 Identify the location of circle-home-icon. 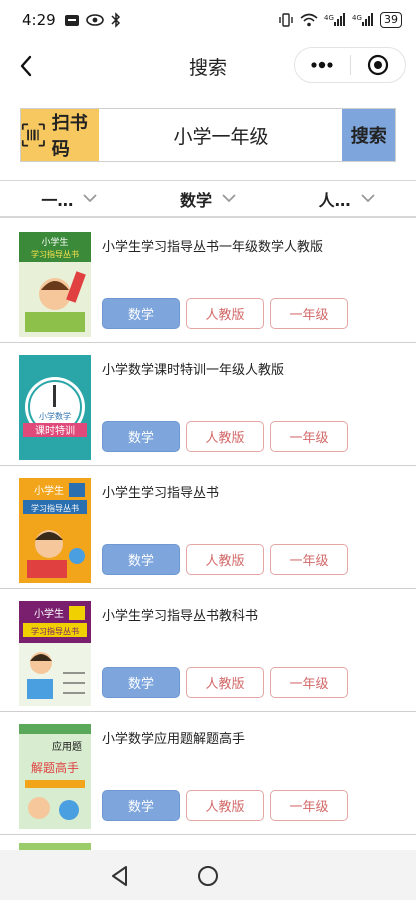
(208, 876).